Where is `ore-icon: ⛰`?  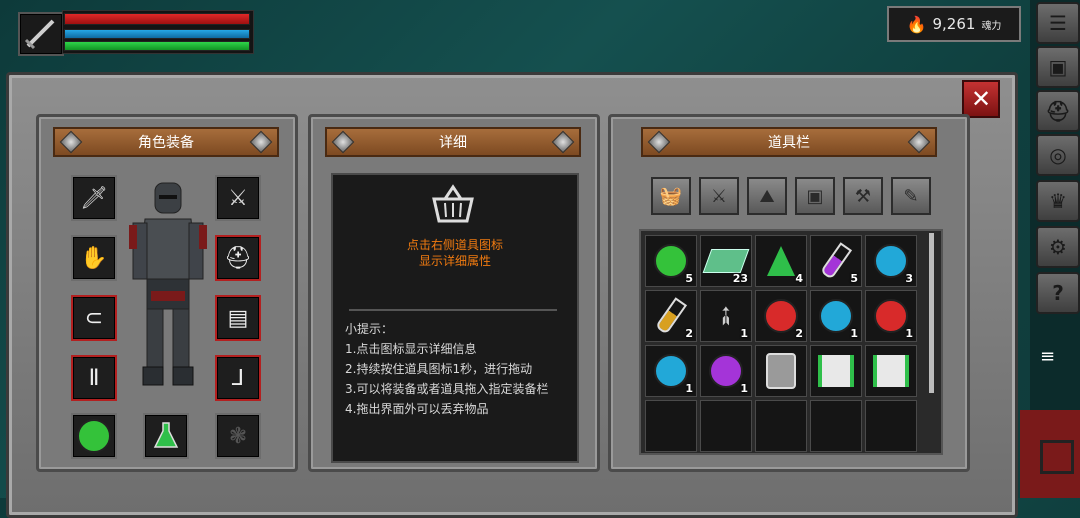 ore-icon: ⛰ is located at coordinates (767, 196).